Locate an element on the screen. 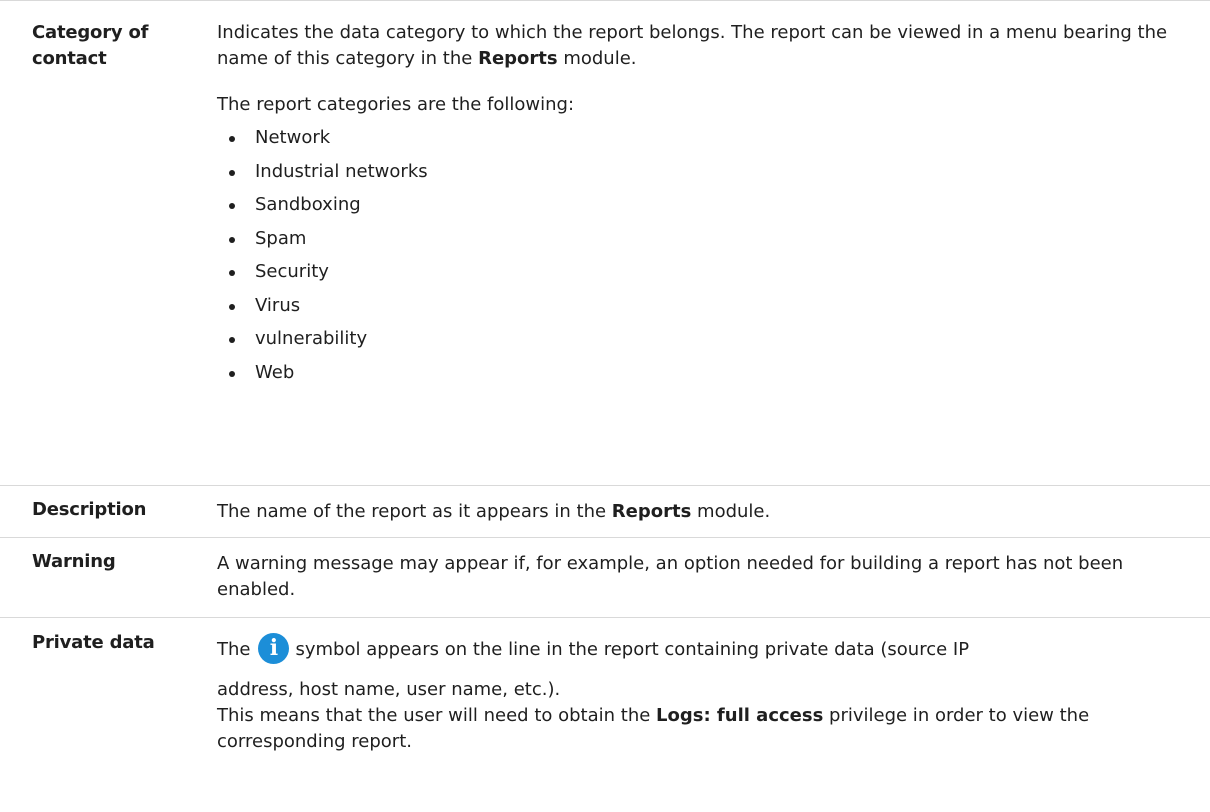  term-category: Category of contact is located at coordinates (90, 45).